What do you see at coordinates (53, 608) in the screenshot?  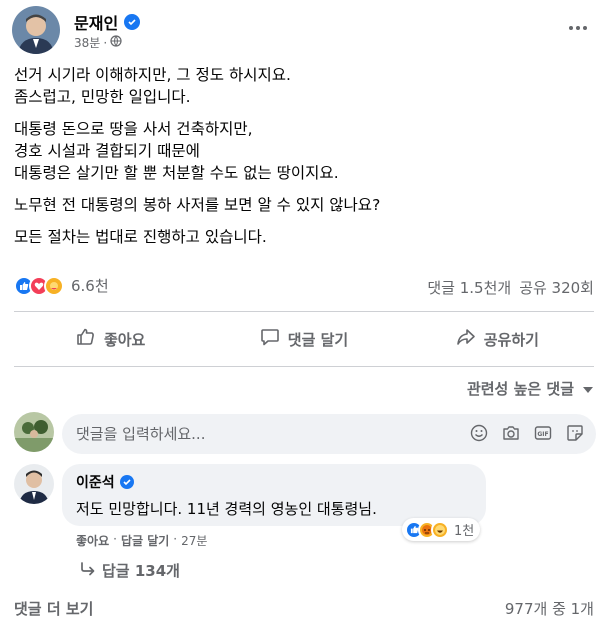 I see `view-more-comments-button: 댓글 더 보기` at bounding box center [53, 608].